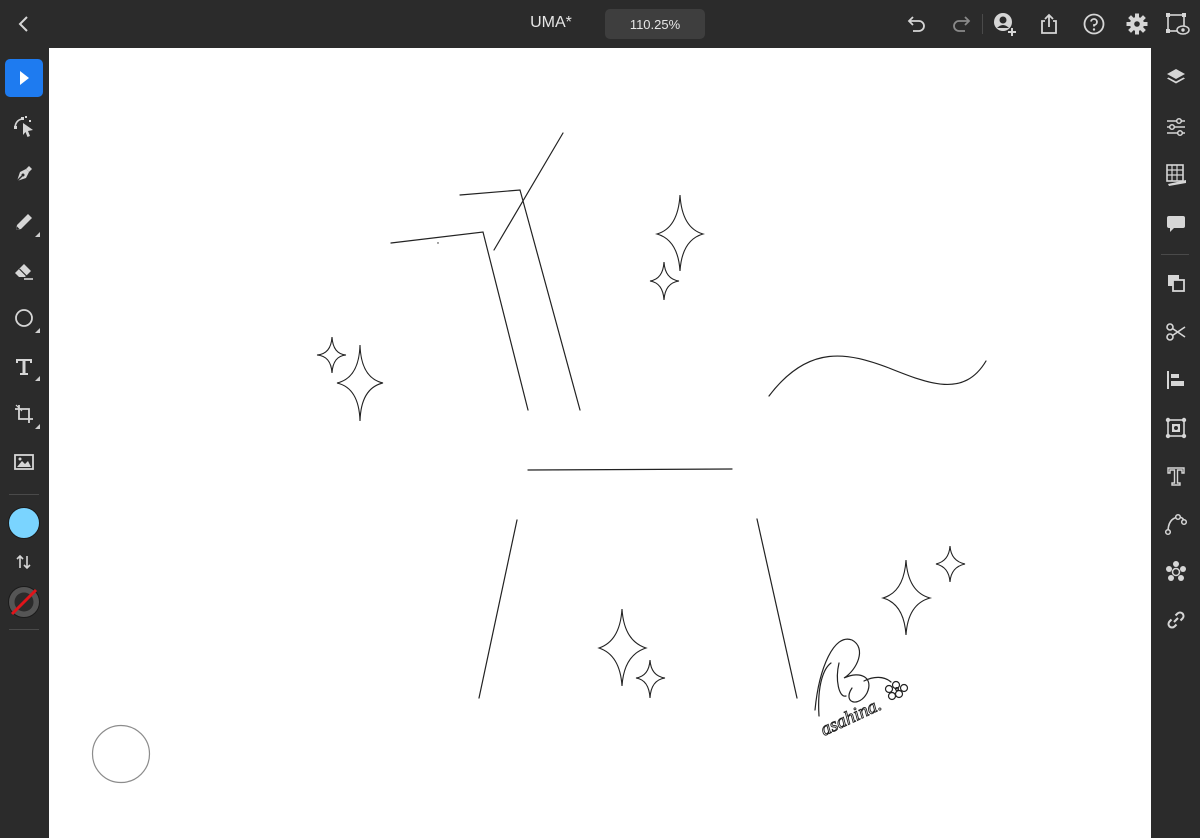  I want to click on shape-icon, so click(24, 318).